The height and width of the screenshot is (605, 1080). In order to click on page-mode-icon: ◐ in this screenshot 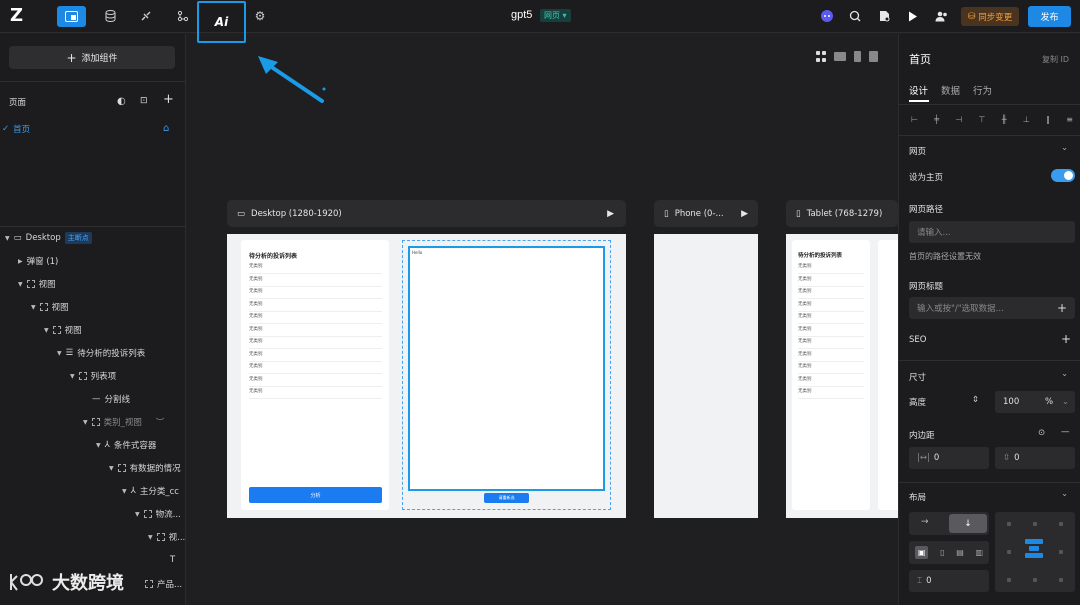, I will do `click(121, 101)`.